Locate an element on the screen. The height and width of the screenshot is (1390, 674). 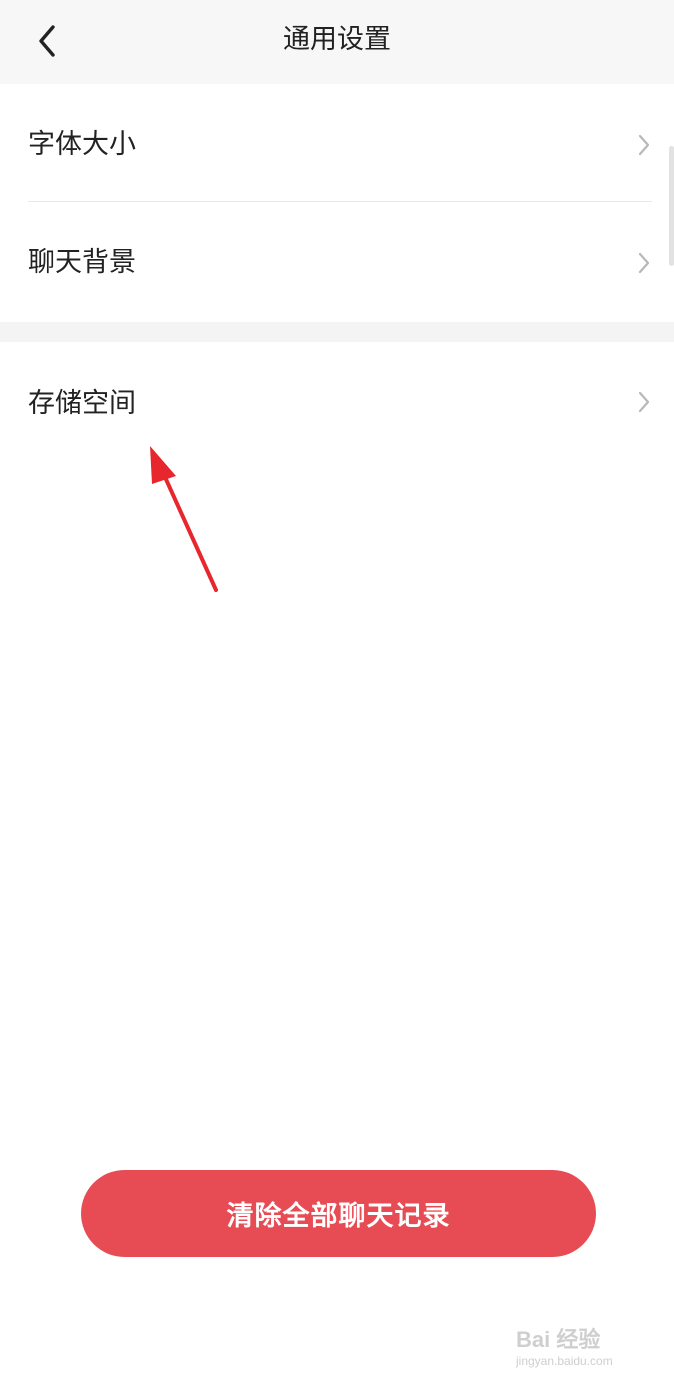
settings-group-storage: 存储空间 is located at coordinates (337, 401).